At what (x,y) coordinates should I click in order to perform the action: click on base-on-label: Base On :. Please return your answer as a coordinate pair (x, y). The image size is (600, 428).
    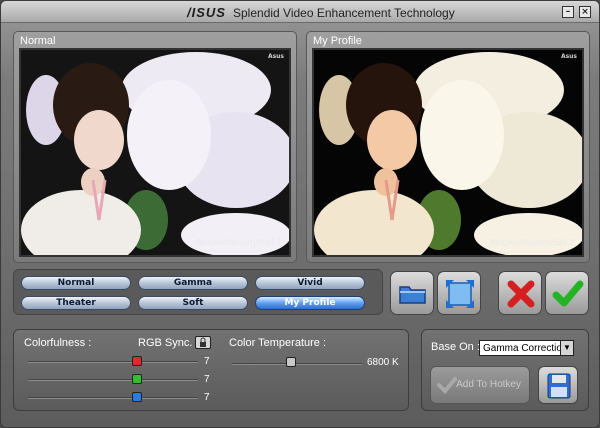
    Looking at the image, I should click on (455, 347).